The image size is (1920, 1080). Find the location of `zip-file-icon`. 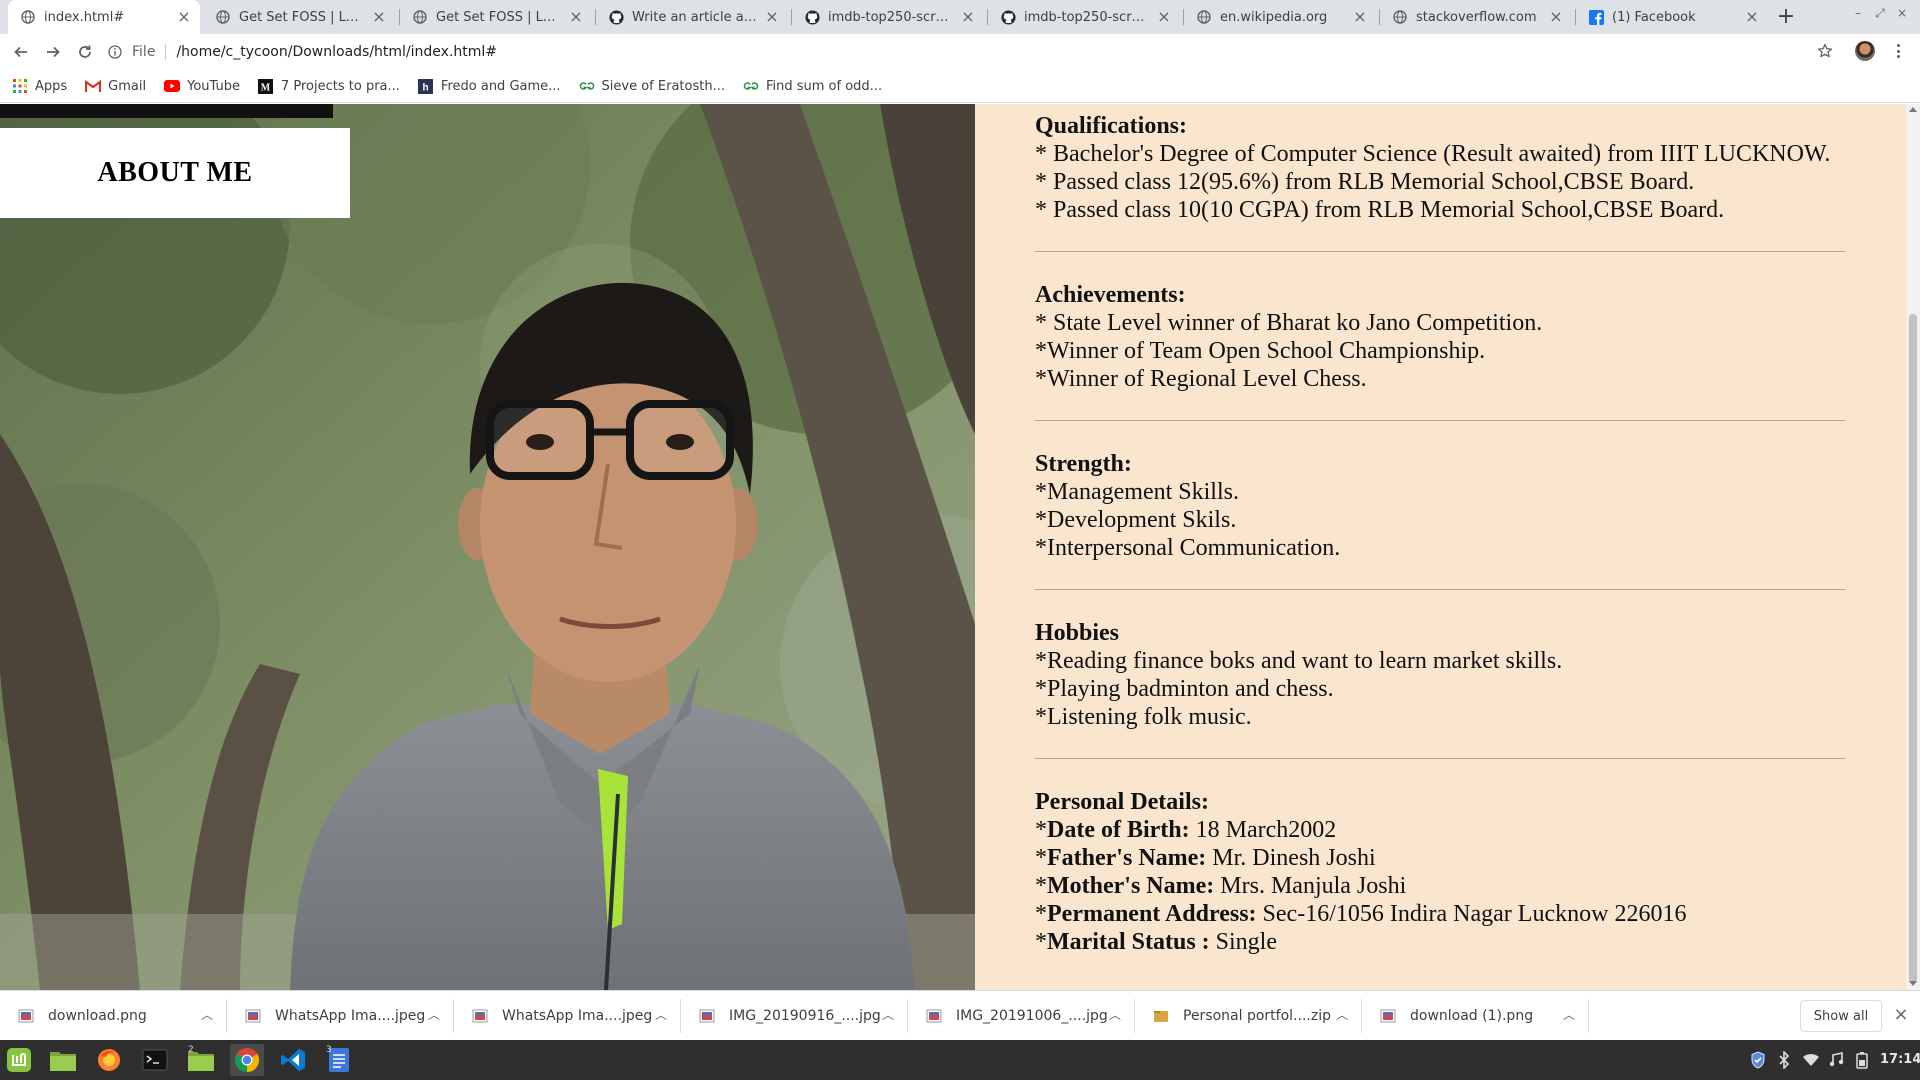

zip-file-icon is located at coordinates (1161, 1016).